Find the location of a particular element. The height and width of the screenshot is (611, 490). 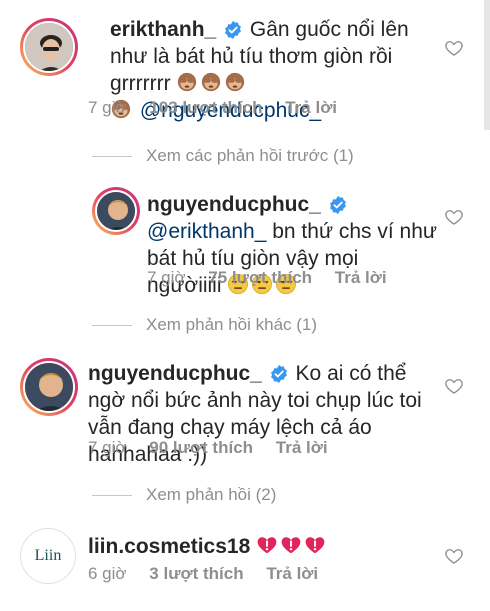

mention-link: @erikthanh_ is located at coordinates (206, 231).